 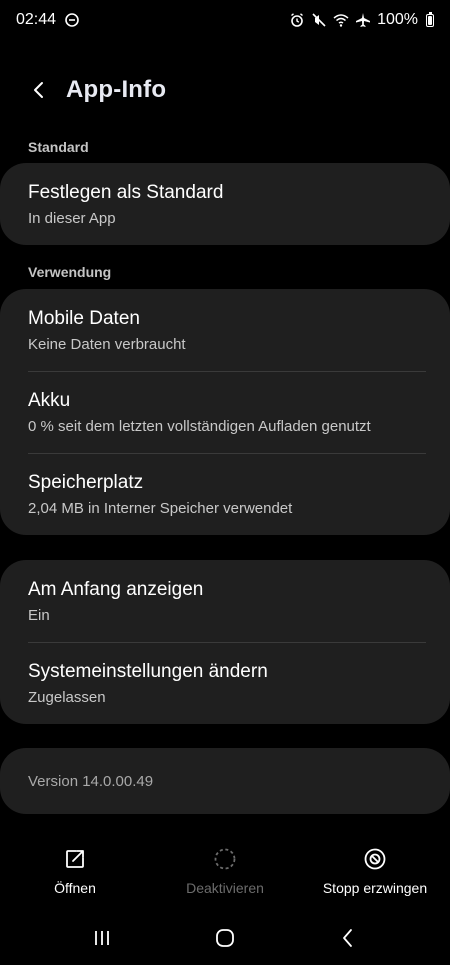 What do you see at coordinates (225, 601) in the screenshot?
I see `list-item-show-on-top: Am Anfang anzeigen Ein` at bounding box center [225, 601].